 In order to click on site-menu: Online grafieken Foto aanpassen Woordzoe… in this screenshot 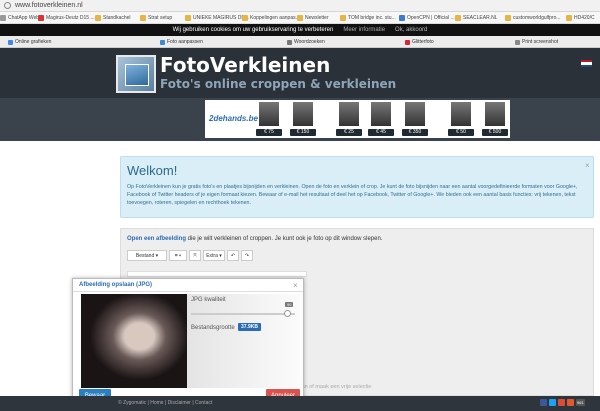, I will do `click(300, 42)`.